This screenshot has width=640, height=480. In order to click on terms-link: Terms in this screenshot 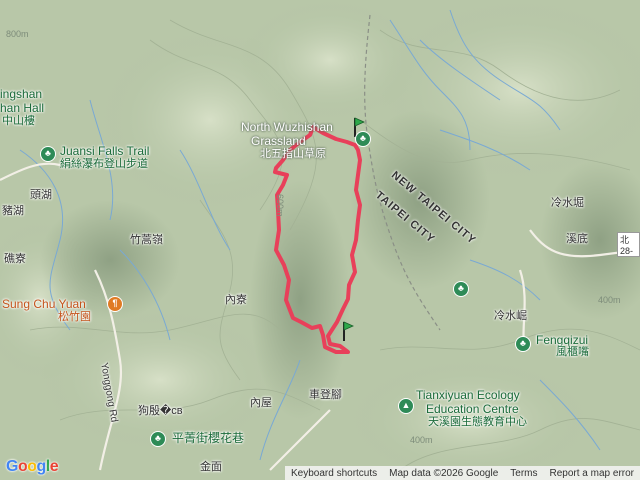, I will do `click(523, 473)`.